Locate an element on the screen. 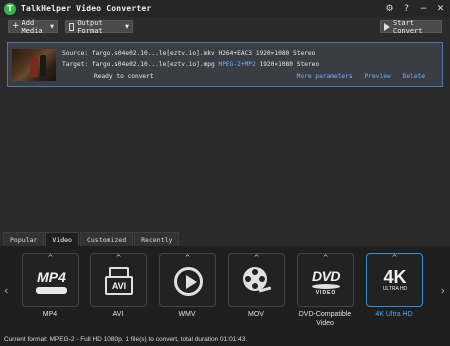 Image resolution: width=450 pixels, height=346 pixels. dvd-icon-text: DVD is located at coordinates (326, 276).